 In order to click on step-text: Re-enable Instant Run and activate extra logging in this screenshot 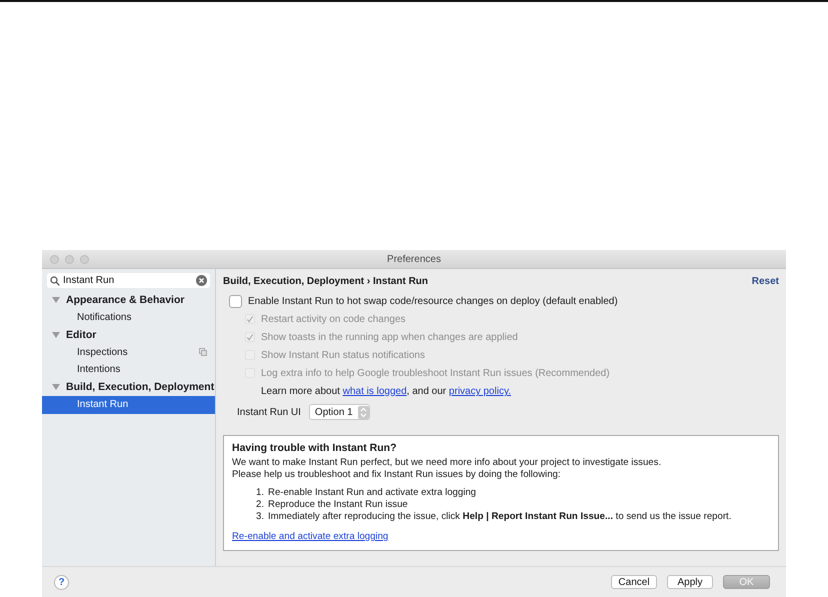, I will do `click(372, 493)`.